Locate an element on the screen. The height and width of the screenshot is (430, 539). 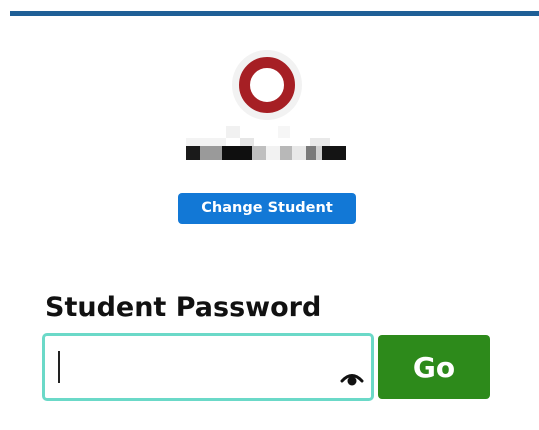
go-button: Go is located at coordinates (434, 367).